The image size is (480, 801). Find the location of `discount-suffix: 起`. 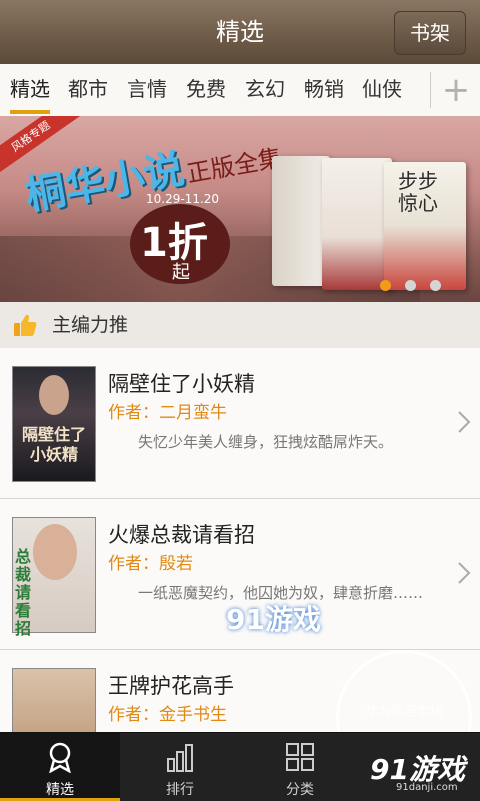

discount-suffix: 起 is located at coordinates (181, 272).